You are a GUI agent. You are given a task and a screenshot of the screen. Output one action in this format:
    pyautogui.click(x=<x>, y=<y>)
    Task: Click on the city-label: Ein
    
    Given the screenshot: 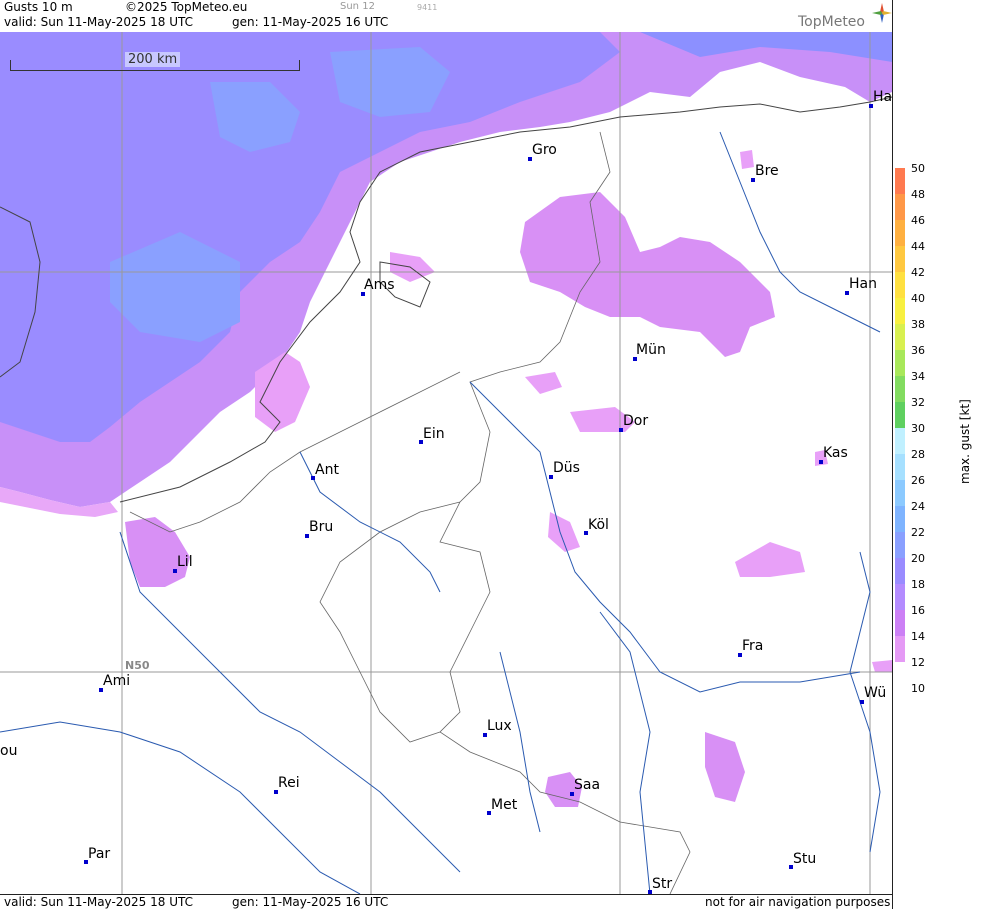 What is the action you would take?
    pyautogui.click(x=434, y=434)
    